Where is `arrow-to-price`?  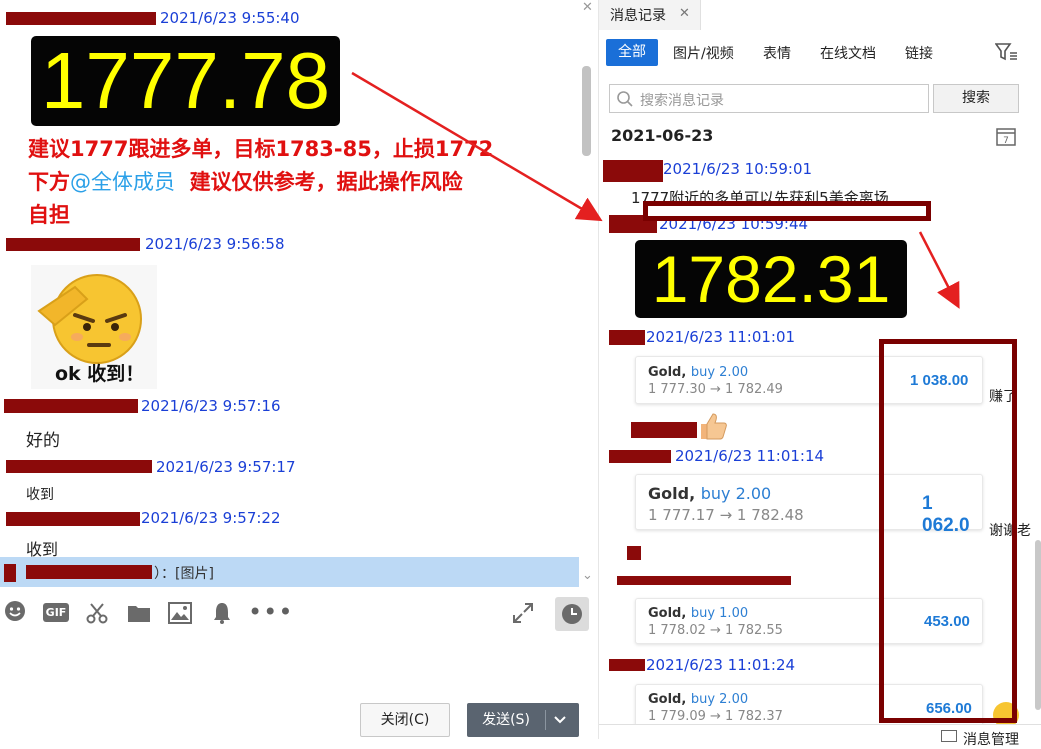 arrow-to-price is located at coordinates (477, 146).